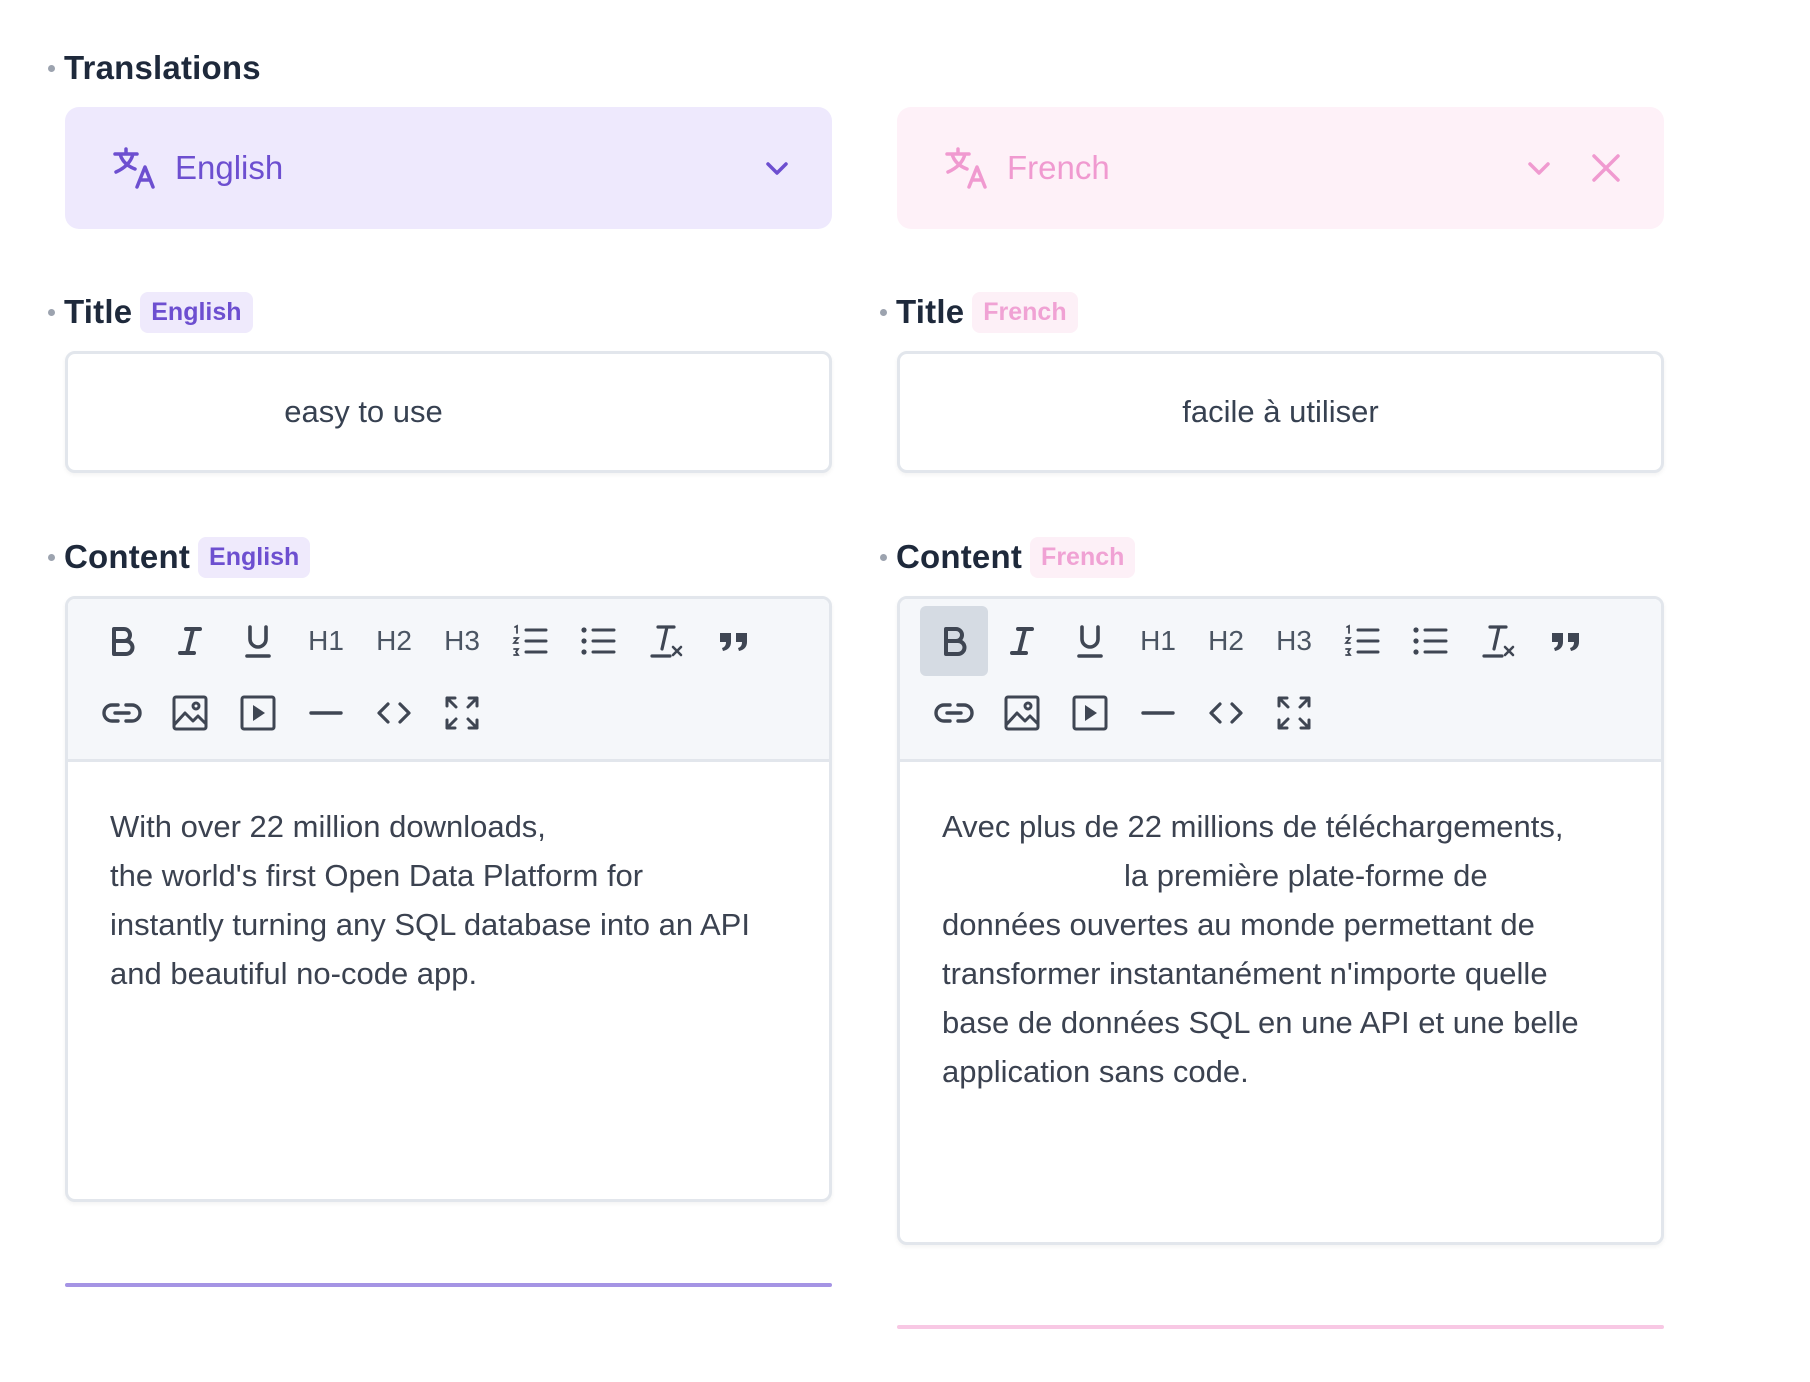 Image resolution: width=1810 pixels, height=1382 pixels. What do you see at coordinates (1095, 1071) in the screenshot?
I see `content-line: application sans code.` at bounding box center [1095, 1071].